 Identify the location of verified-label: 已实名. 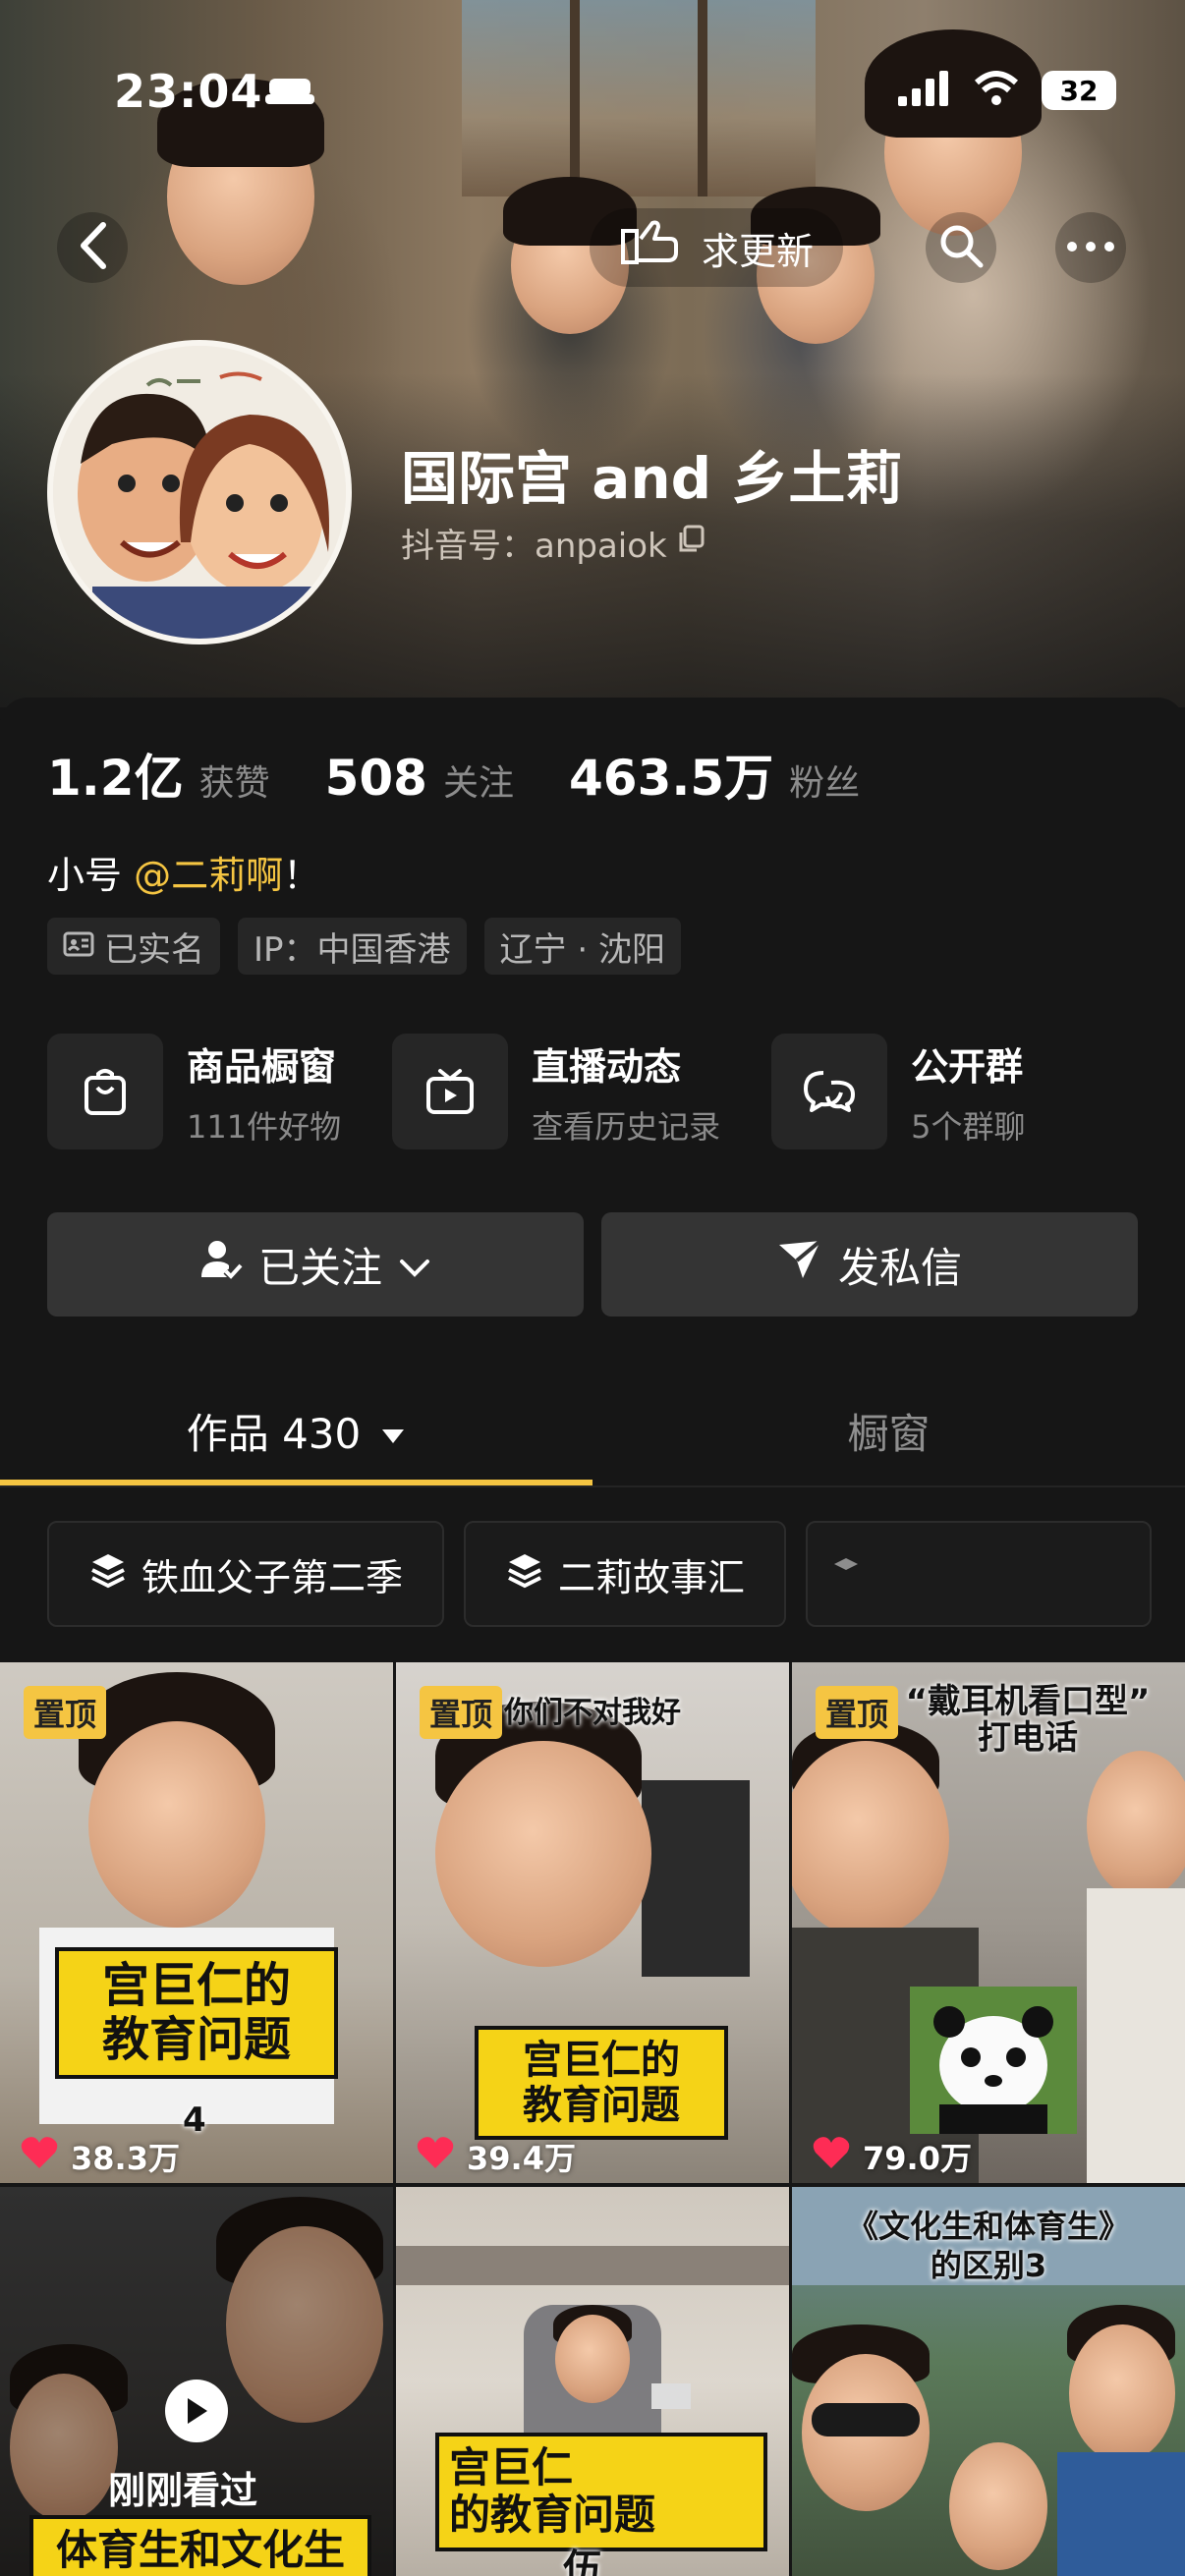
(154, 949).